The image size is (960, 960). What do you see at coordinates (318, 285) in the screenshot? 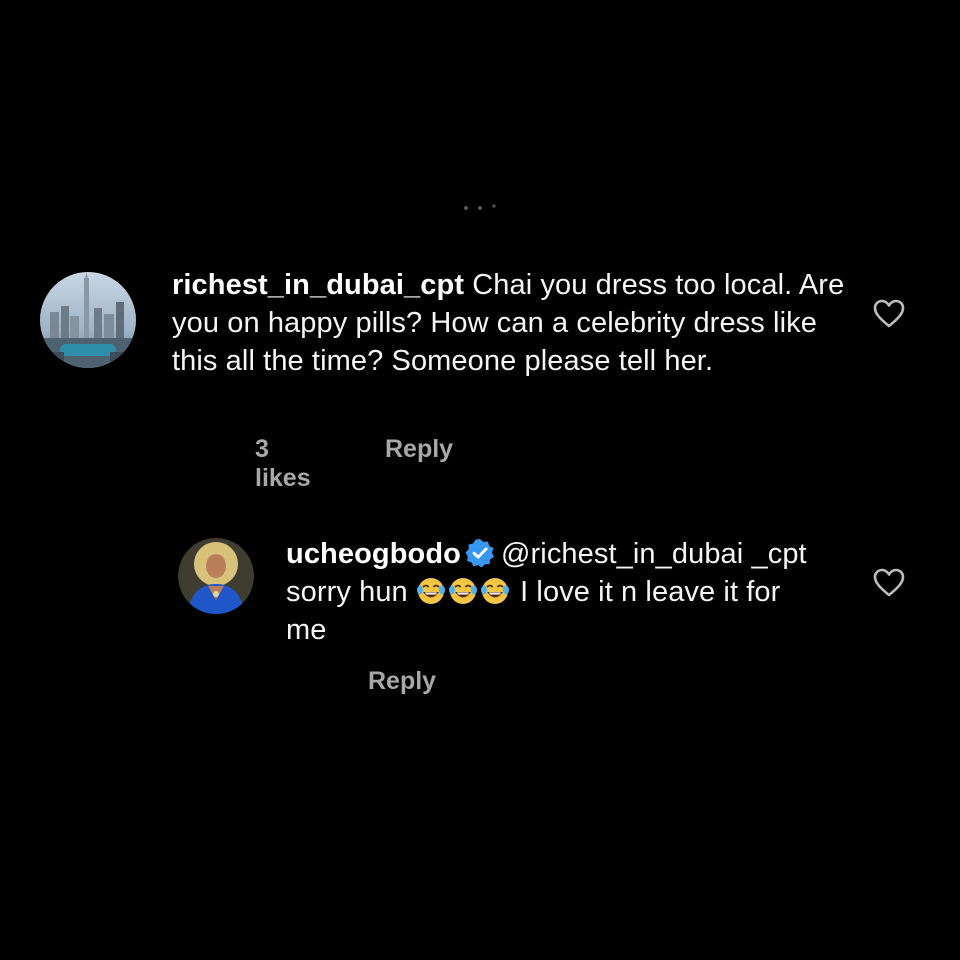
I see `comment-username: richest_in_dubai_cpt` at bounding box center [318, 285].